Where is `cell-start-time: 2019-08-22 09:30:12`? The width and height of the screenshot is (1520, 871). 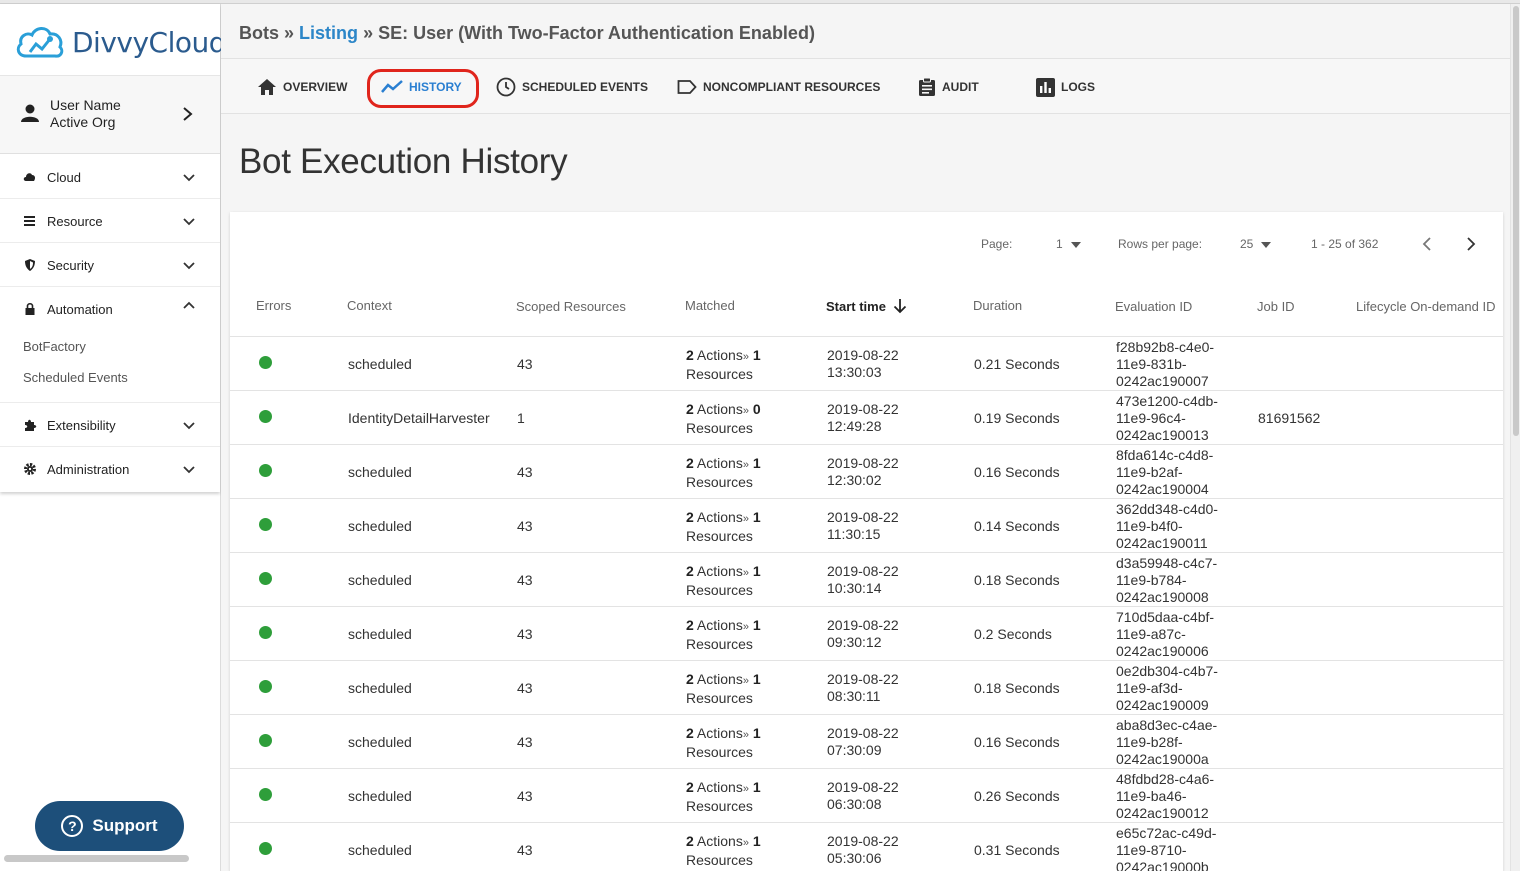 cell-start-time: 2019-08-22 09:30:12 is located at coordinates (863, 634).